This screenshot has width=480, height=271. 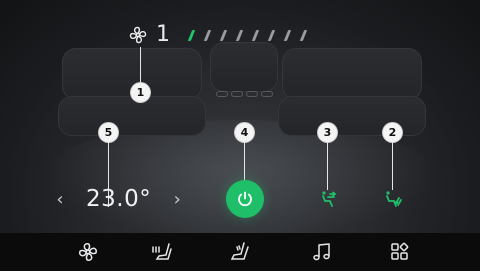 I want to click on nav-apps-button, so click(x=400, y=252).